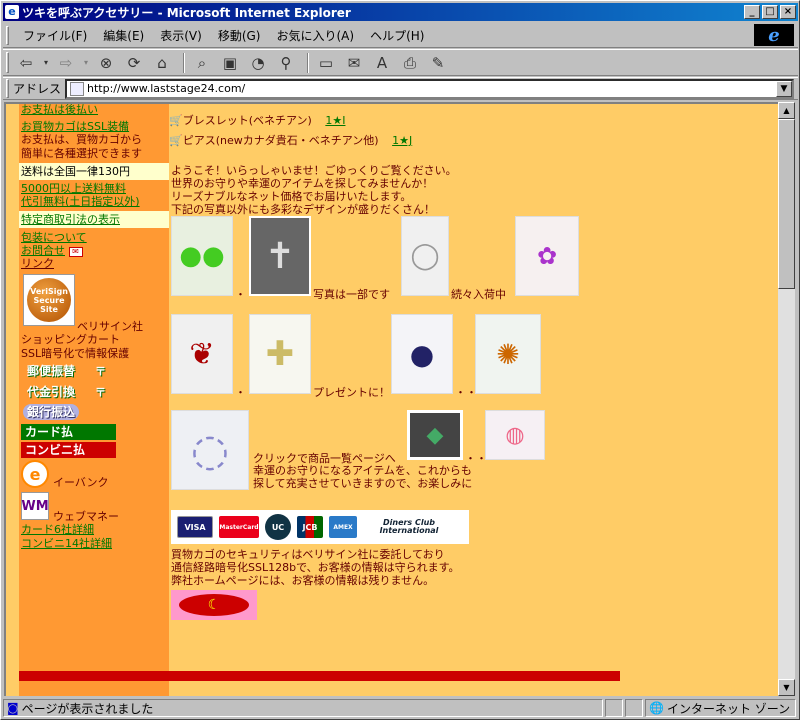  Describe the element at coordinates (86, 63) in the screenshot. I see `forward-dropdown-icon: ▾` at that location.